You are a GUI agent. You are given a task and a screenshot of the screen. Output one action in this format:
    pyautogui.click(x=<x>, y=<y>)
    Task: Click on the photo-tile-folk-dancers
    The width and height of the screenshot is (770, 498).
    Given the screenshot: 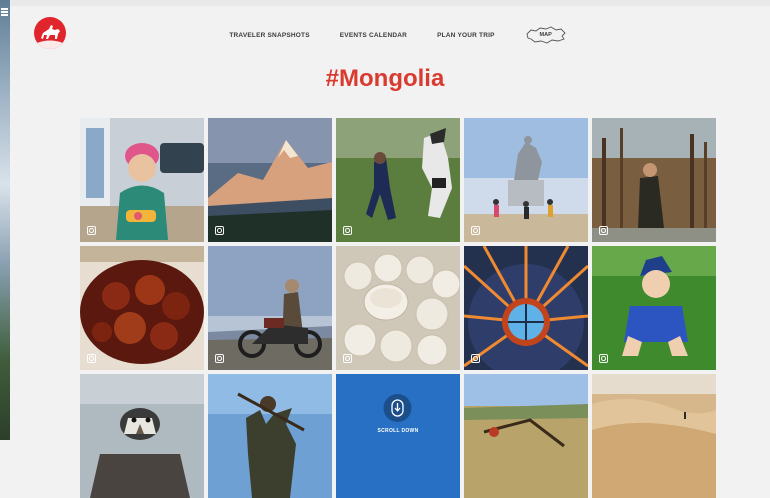 What is the action you would take?
    pyautogui.click(x=398, y=180)
    